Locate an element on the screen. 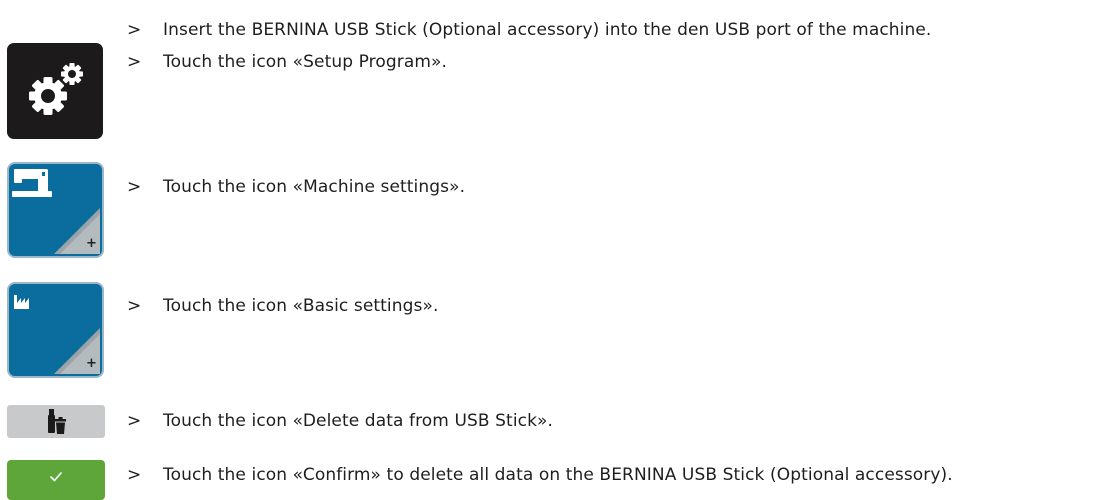 This screenshot has width=1107, height=500. step-text: Touch the icon «Basic settings». is located at coordinates (301, 306).